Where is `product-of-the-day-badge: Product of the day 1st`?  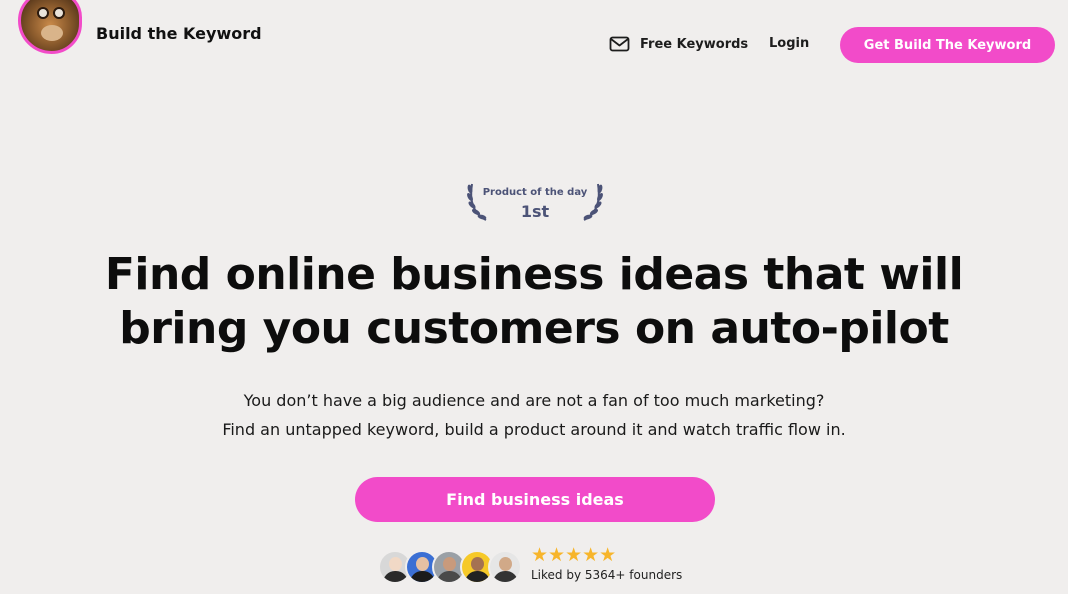 product-of-the-day-badge: Product of the day 1st is located at coordinates (535, 201).